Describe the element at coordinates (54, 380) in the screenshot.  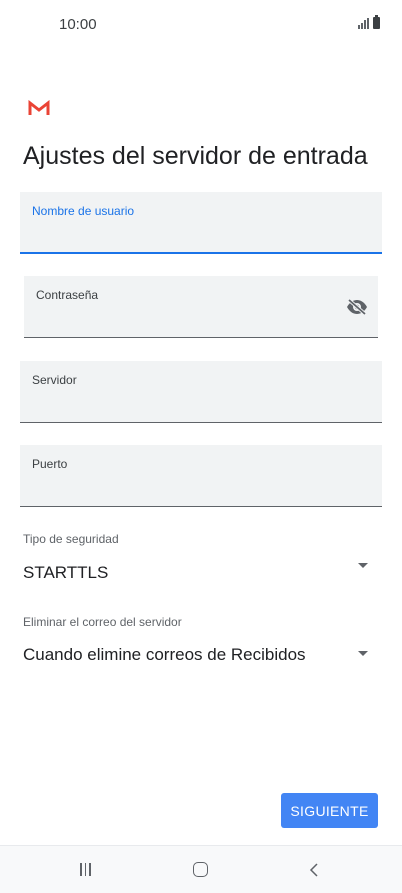
I see `server-label: Servidor` at that location.